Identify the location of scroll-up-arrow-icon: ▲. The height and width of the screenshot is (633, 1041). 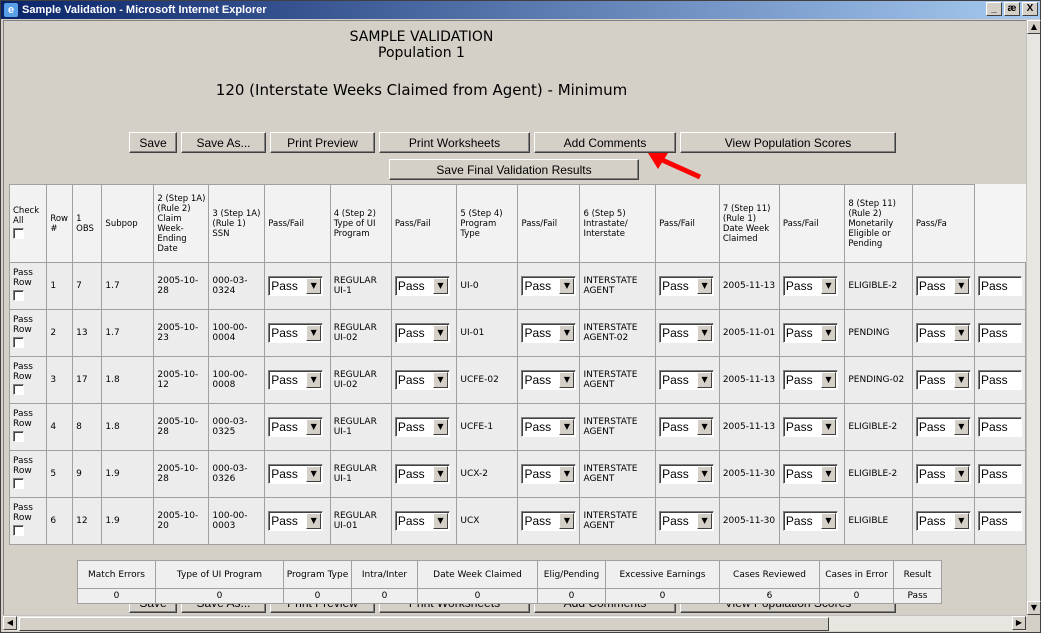
(1034, 27).